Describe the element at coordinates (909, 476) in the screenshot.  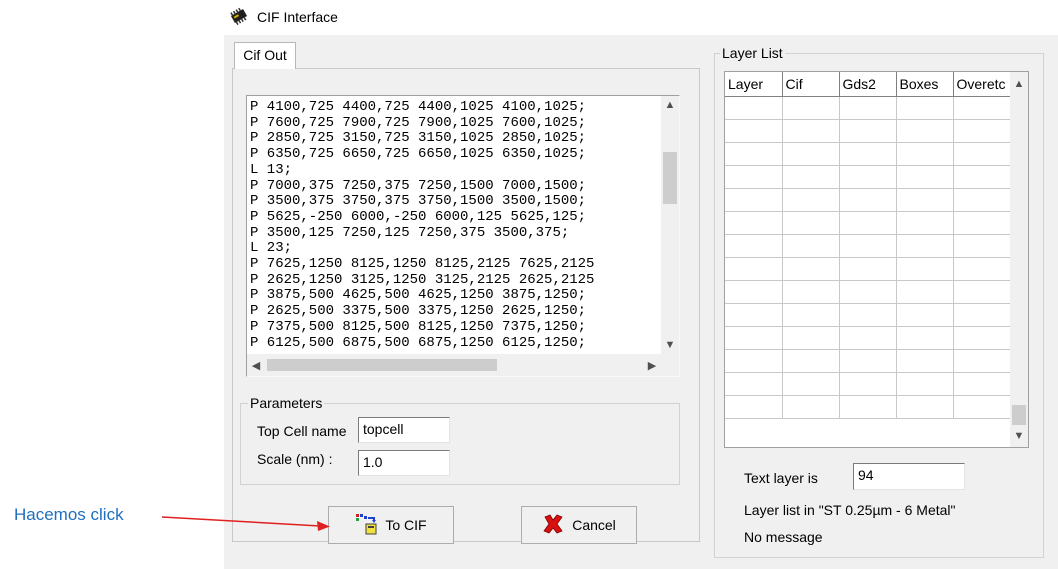
I see `text-layer-field: 94` at that location.